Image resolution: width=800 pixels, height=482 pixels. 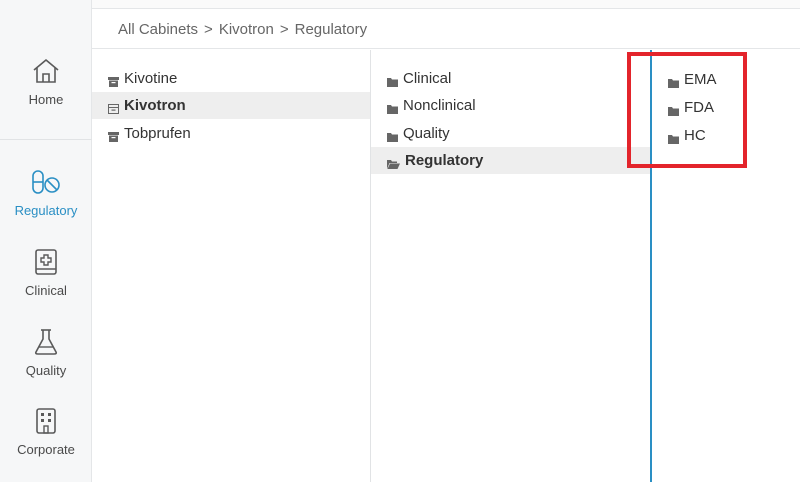 I want to click on nav-item-regulatory: Regulatory, so click(x=46, y=193).